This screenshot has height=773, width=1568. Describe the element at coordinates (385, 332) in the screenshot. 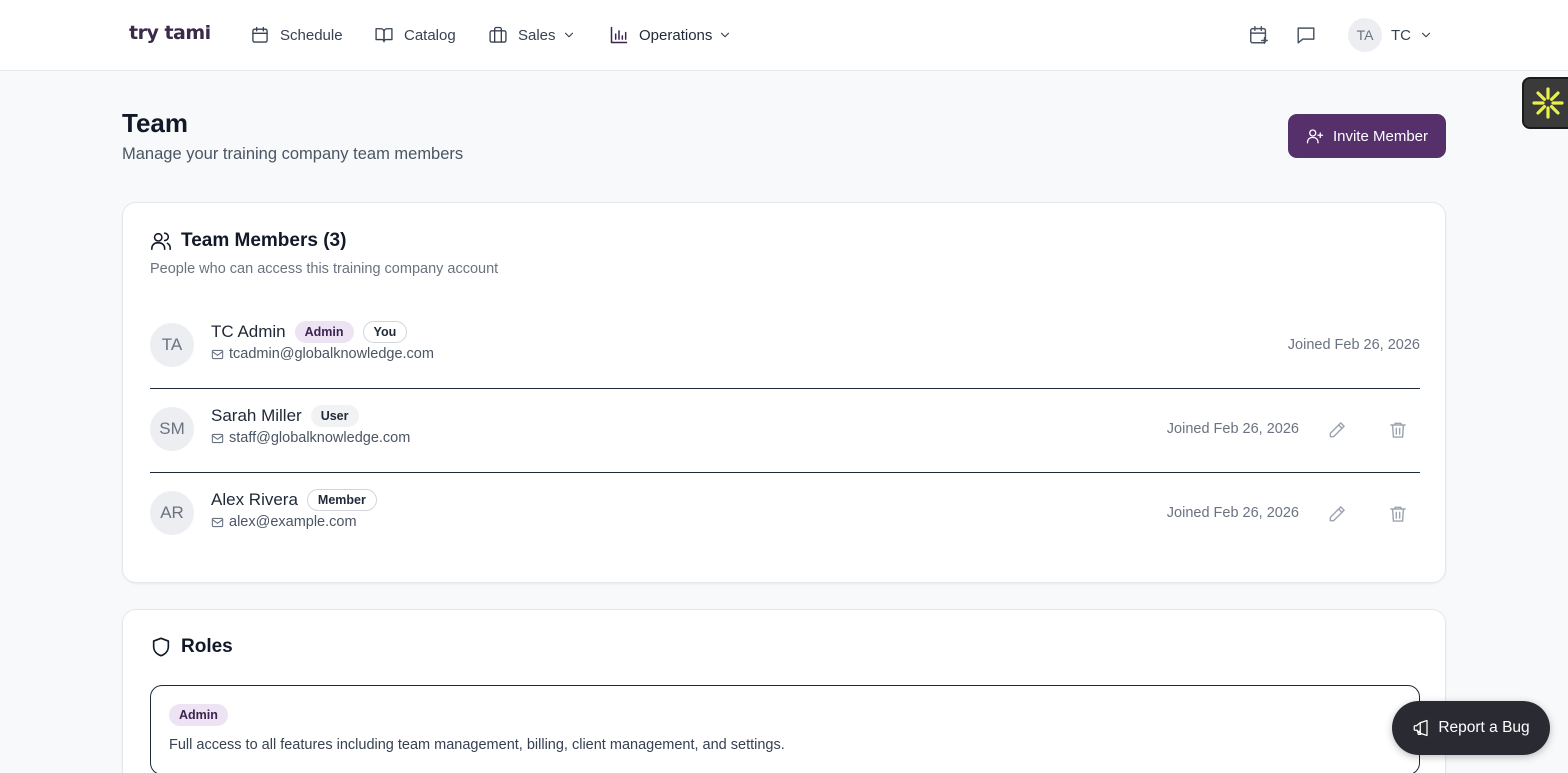

I see `you-badge: You` at that location.